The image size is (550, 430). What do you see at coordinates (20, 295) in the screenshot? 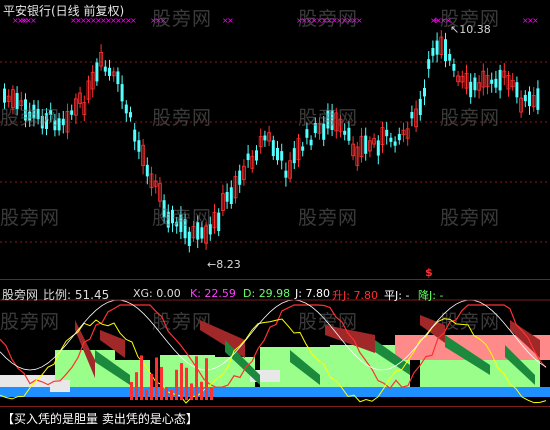
I see `indicator-site-name: 股旁网` at bounding box center [20, 295].